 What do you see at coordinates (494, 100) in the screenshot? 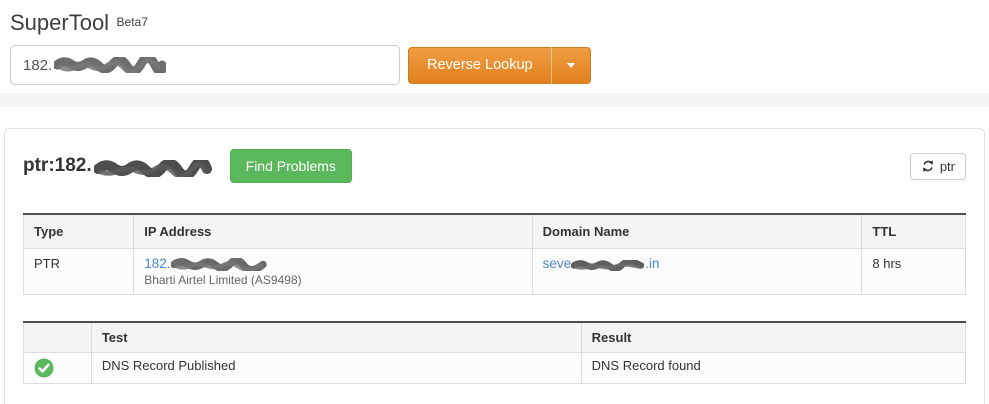
I see `divider-band` at bounding box center [494, 100].